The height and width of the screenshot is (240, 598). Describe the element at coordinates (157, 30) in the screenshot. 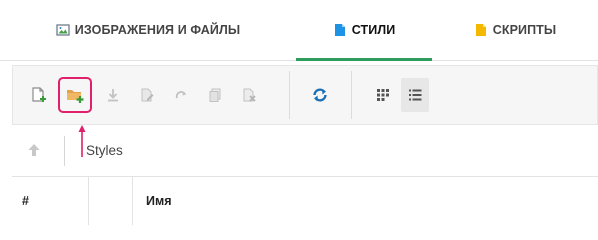

I see `tab-label: ИЗОБРАЖЕНИЯ И ФАЙЛЫ` at that location.